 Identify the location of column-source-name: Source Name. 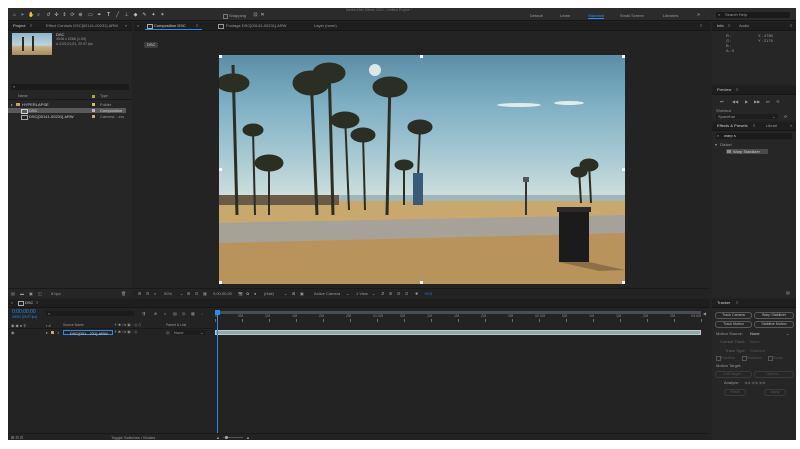
(73, 325).